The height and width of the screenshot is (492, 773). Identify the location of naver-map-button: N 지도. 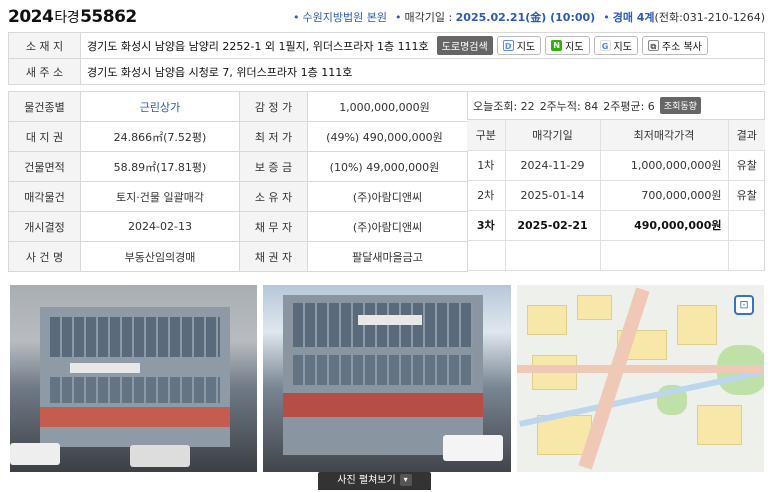
(567, 45).